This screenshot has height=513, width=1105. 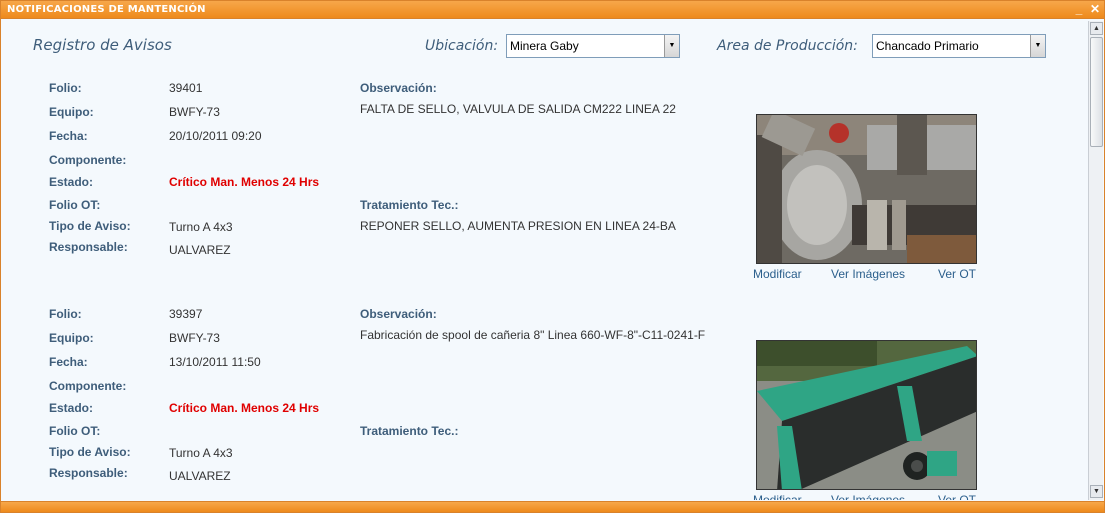 I want to click on scroll-thumb, so click(x=1096, y=92).